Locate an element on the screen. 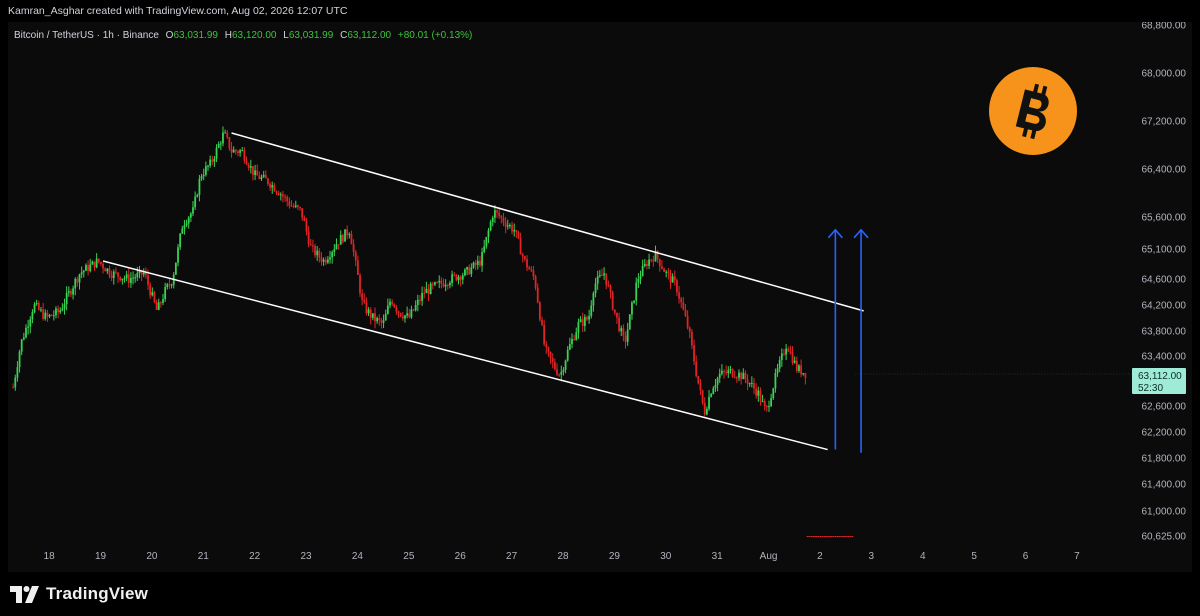  time-tick-label: 2 is located at coordinates (820, 556).